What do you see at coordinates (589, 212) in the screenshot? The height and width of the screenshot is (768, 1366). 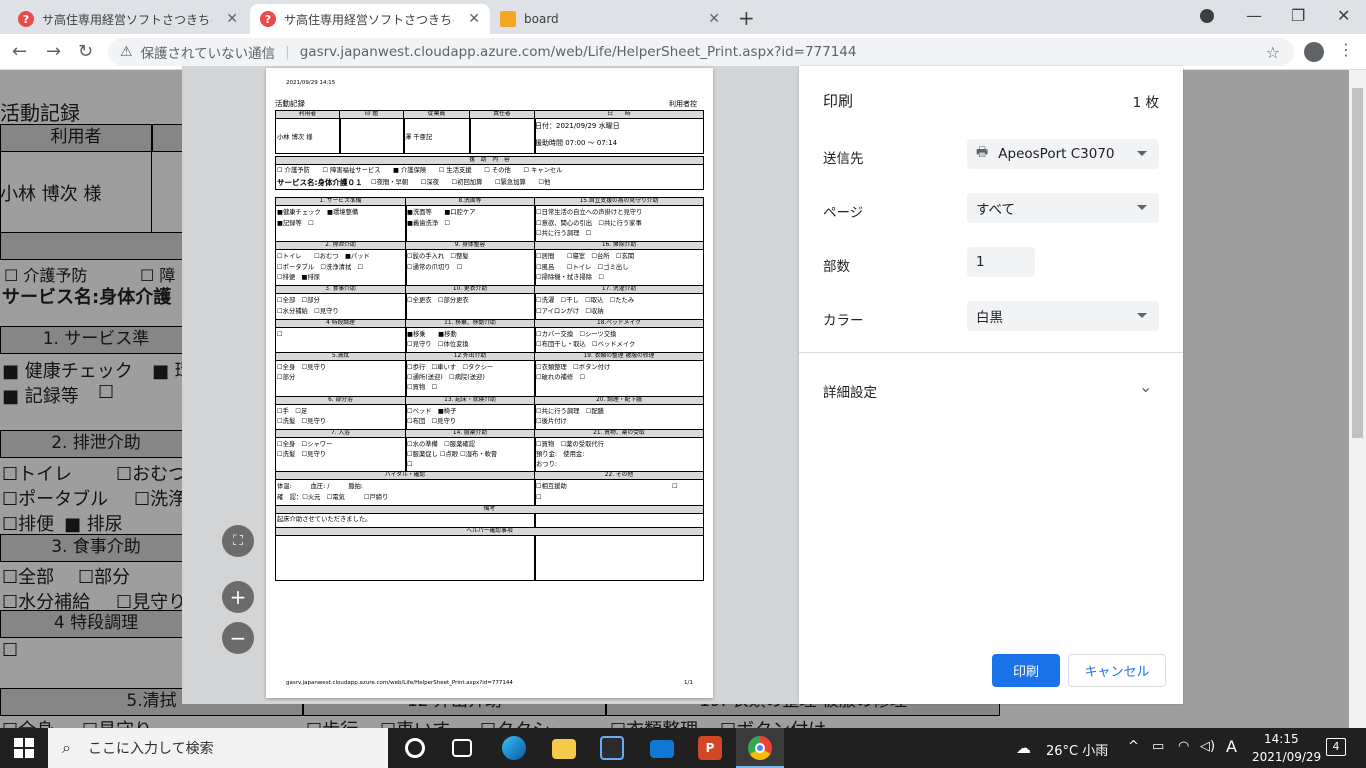 I see `r15a: ☐日常生活の自立への声掛けと見守り` at bounding box center [589, 212].